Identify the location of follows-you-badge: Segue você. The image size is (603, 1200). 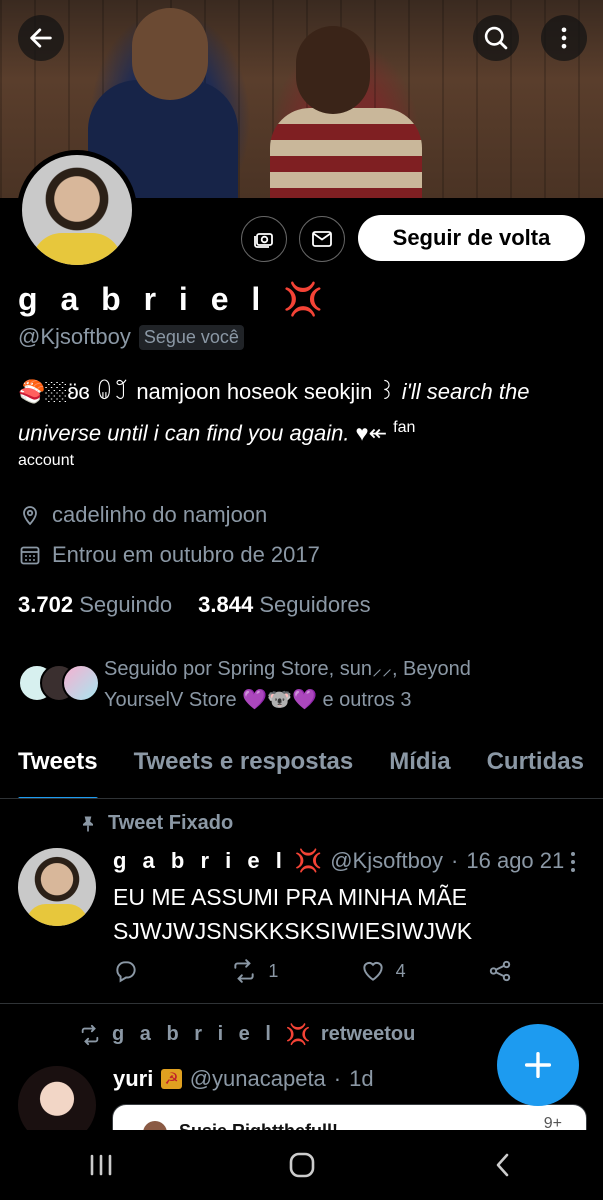
(191, 337).